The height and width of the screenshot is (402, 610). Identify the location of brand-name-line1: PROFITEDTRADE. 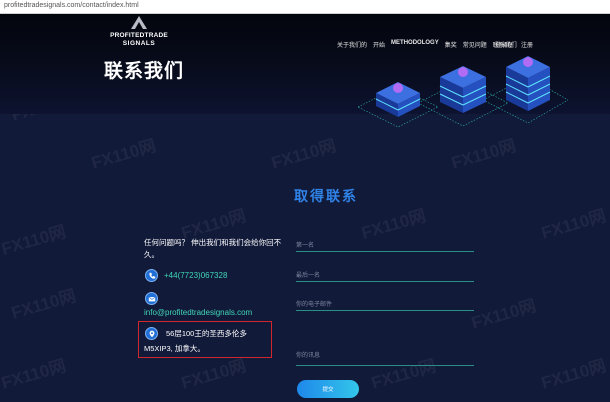
(139, 35).